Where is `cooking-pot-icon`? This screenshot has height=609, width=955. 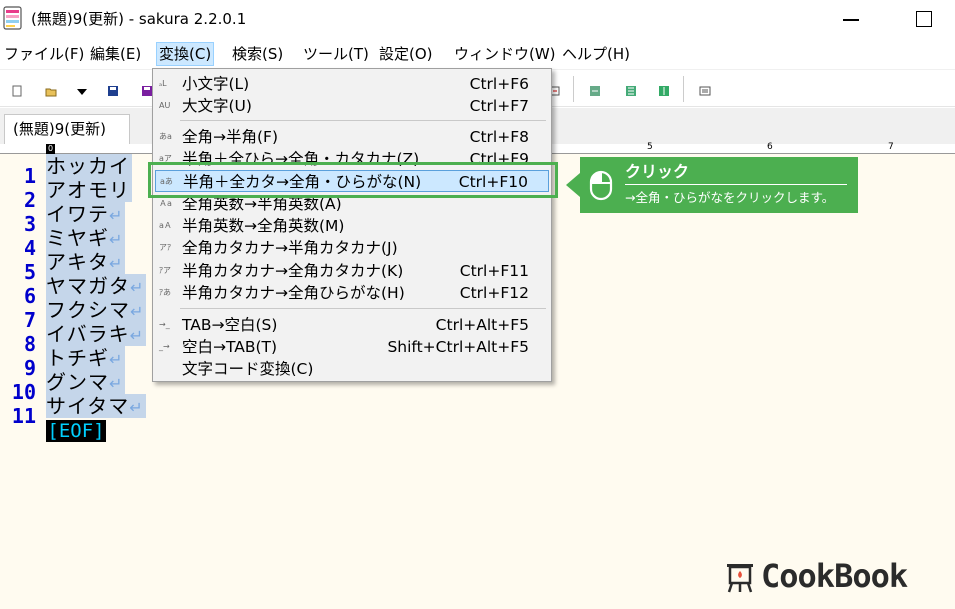 cooking-pot-icon is located at coordinates (740, 576).